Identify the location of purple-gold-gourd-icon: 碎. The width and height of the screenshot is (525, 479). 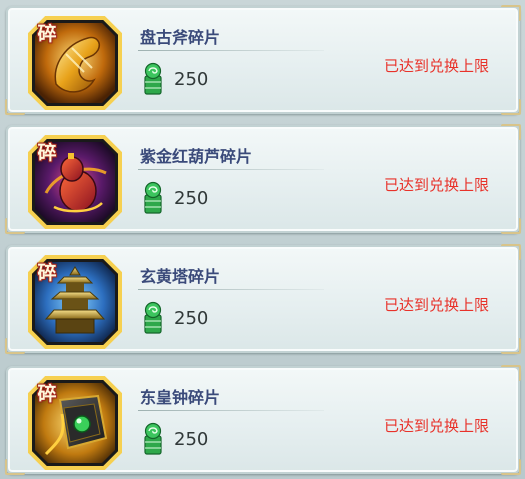
(75, 182).